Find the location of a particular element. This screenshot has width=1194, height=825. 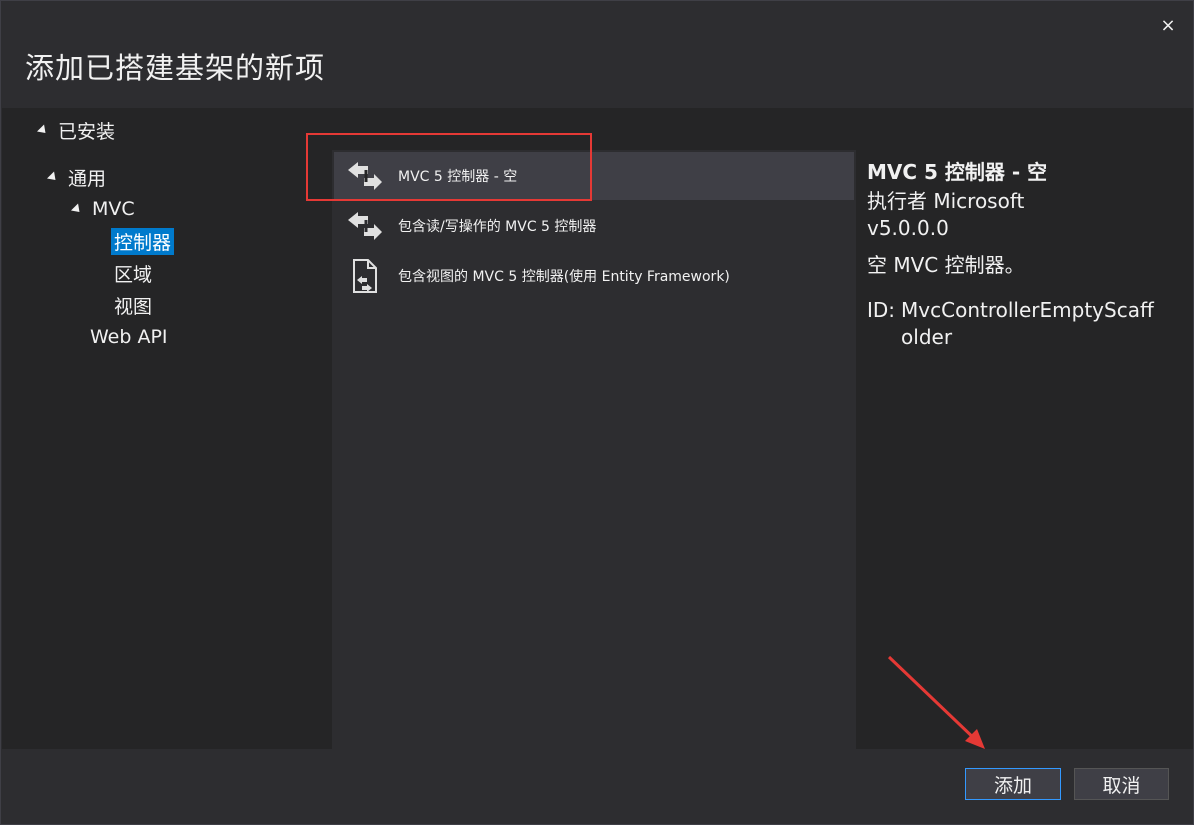

details-name: MVC 5 控制器 - 空 is located at coordinates (957, 172).